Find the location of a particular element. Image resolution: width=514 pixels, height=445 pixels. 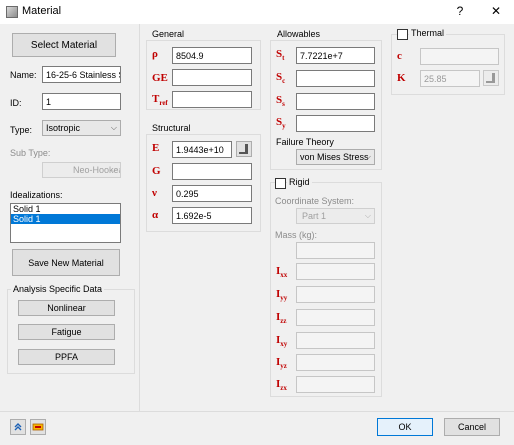

title-bar is located at coordinates (257, 12).